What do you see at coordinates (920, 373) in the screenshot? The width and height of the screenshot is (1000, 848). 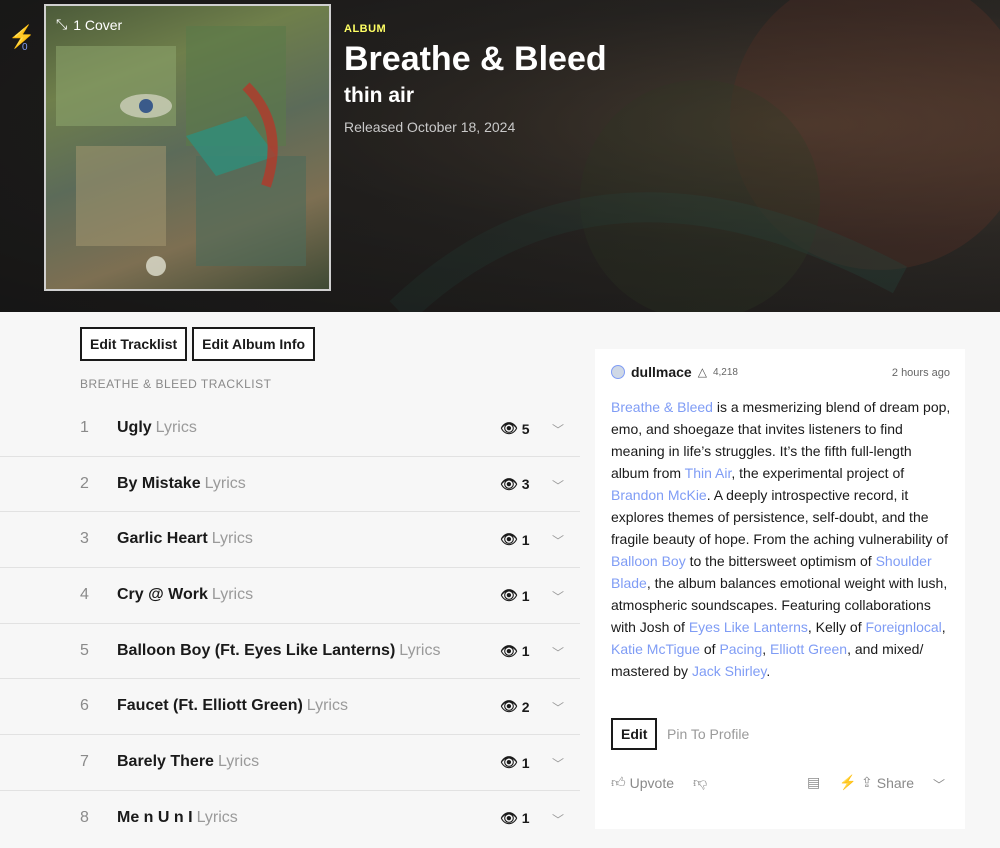 I see `annotation-time: 2 hours ago` at bounding box center [920, 373].